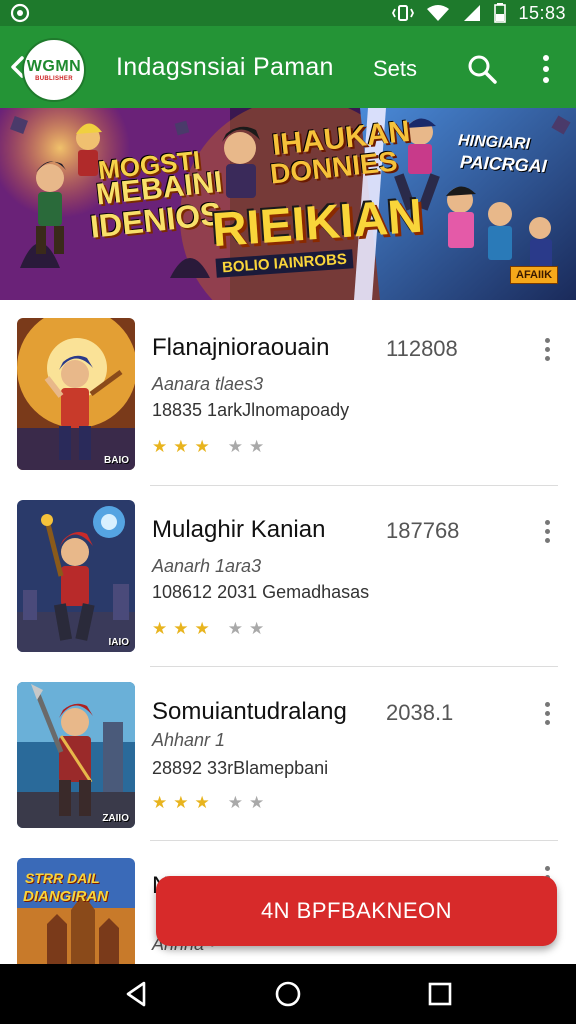 The width and height of the screenshot is (576, 1024). I want to click on game-count: 2038.1, so click(420, 712).